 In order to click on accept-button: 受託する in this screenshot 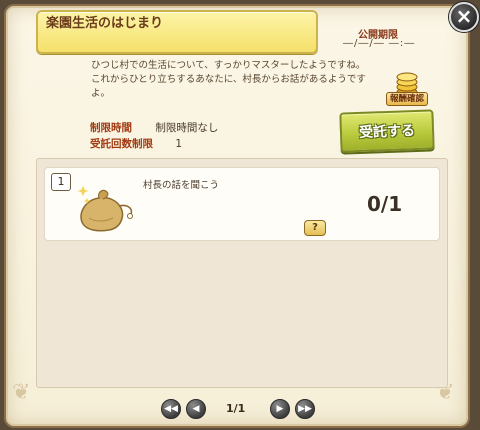, I will do `click(387, 131)`.